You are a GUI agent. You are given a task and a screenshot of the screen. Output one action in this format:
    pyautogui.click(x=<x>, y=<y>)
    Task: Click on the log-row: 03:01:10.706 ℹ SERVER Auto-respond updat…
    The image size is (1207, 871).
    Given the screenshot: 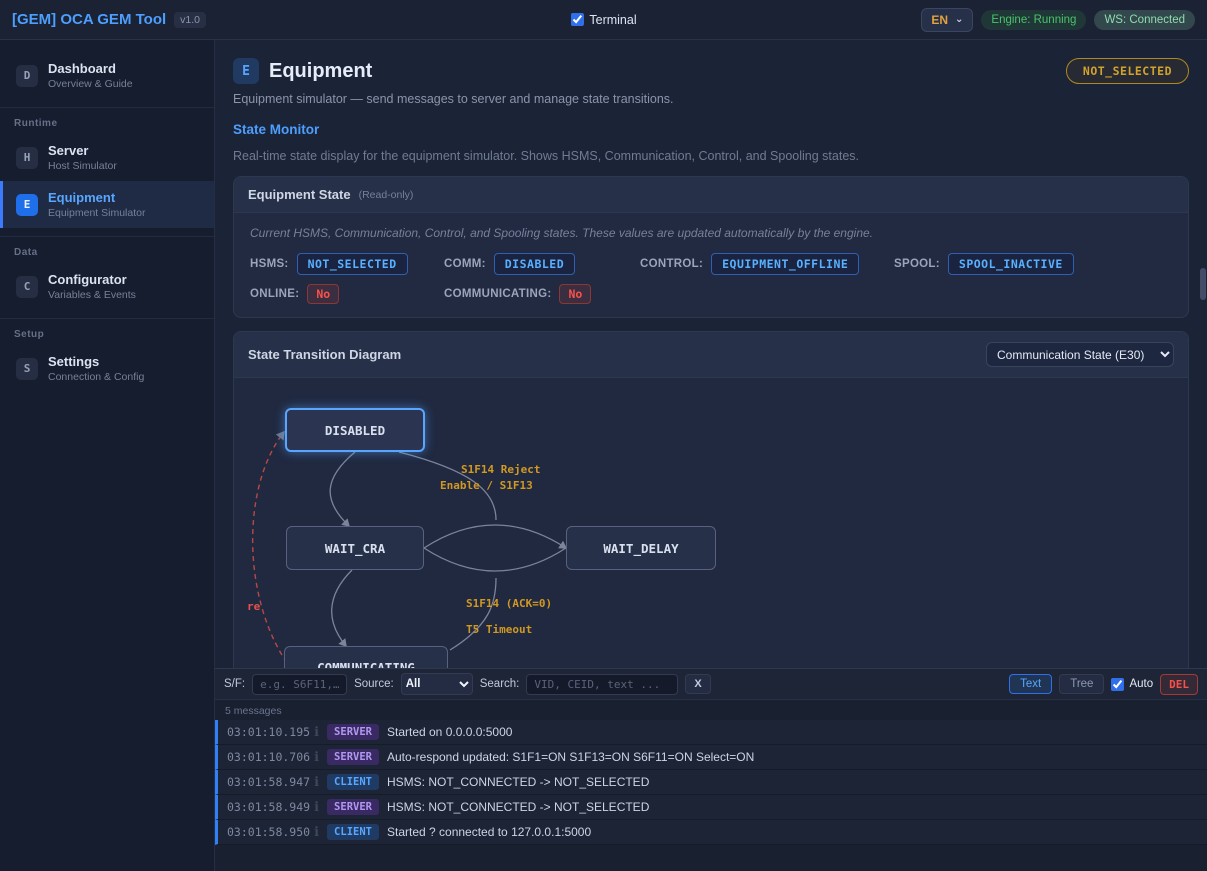 What is the action you would take?
    pyautogui.click(x=711, y=757)
    